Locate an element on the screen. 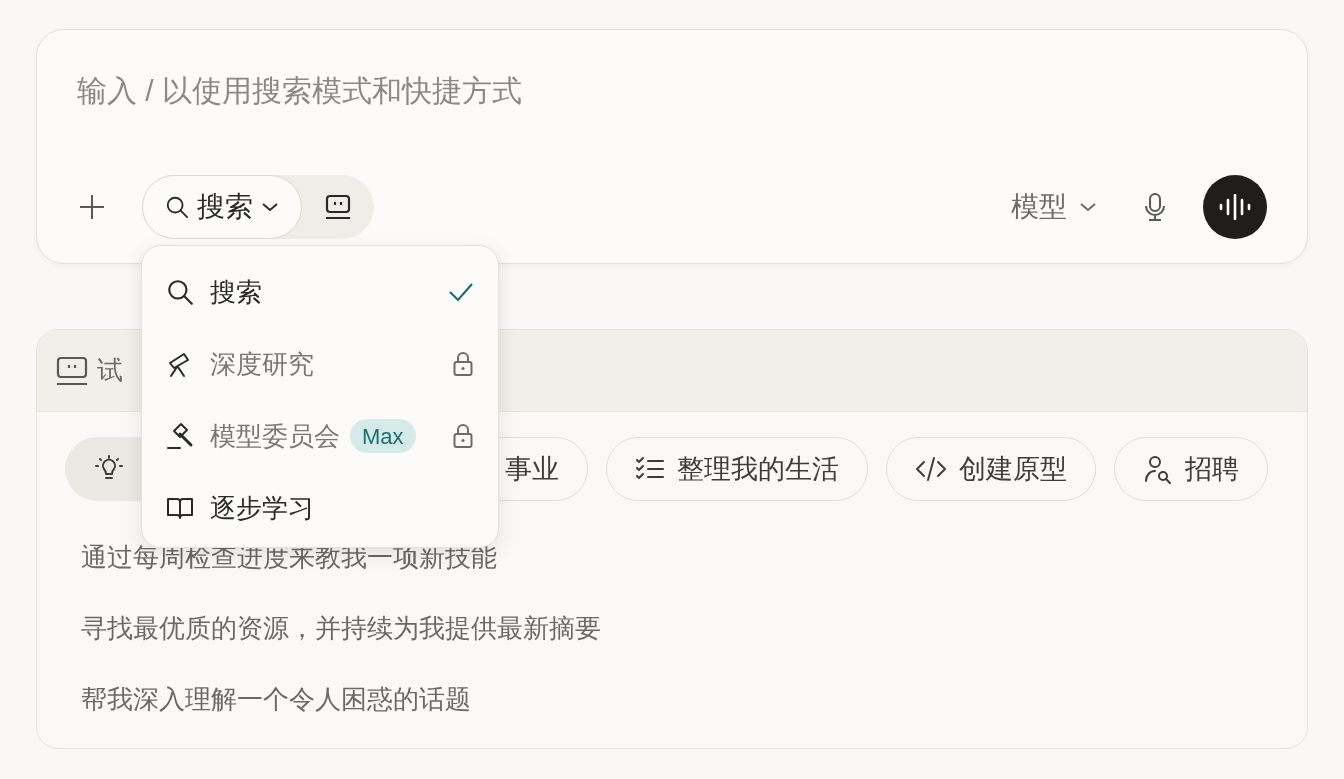  menu-item: 搜索 is located at coordinates (320, 292).